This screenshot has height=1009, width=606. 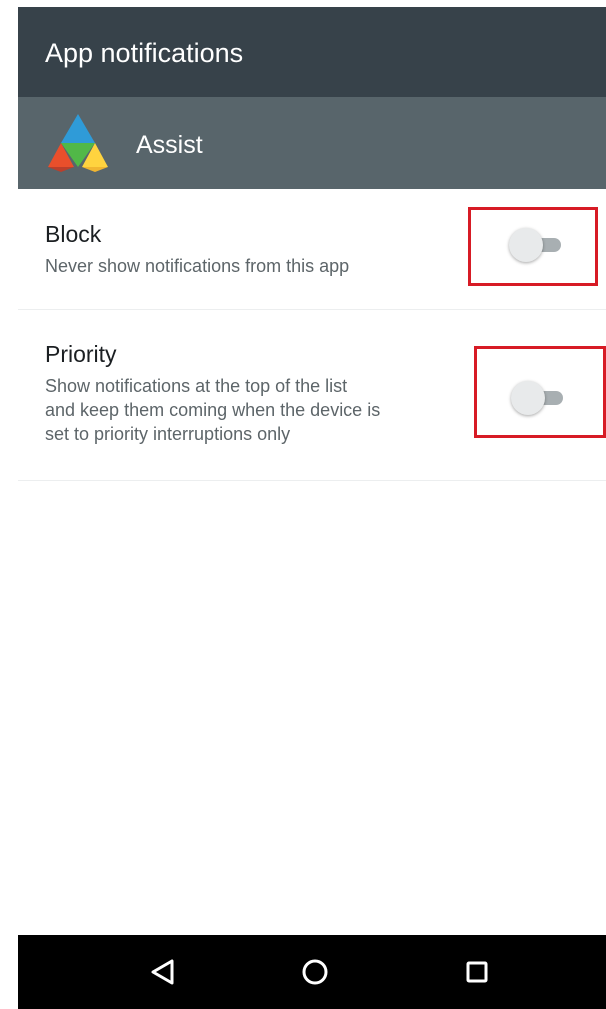 What do you see at coordinates (73, 234) in the screenshot?
I see `block-title: Block` at bounding box center [73, 234].